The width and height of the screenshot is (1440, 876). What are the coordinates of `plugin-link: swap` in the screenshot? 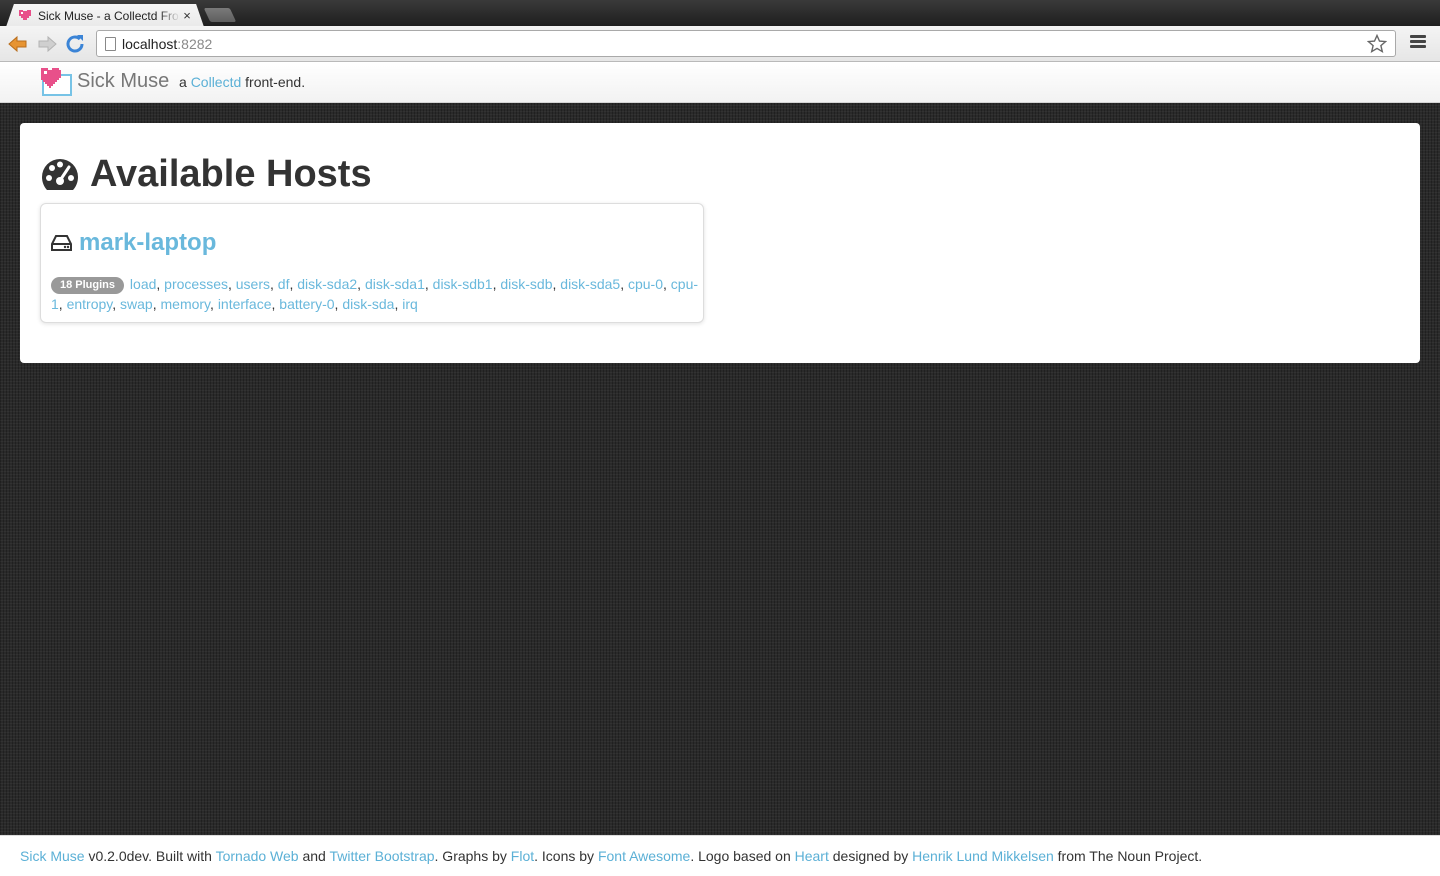 It's located at (136, 304).